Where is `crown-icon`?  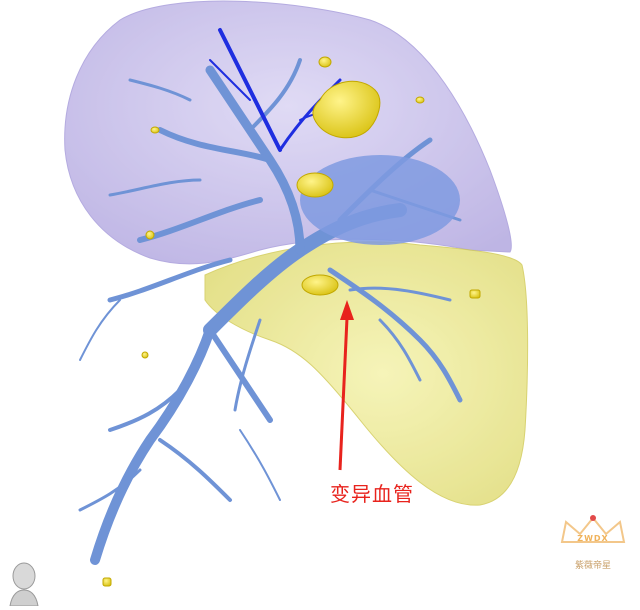
crown-icon is located at coordinates (593, 529).